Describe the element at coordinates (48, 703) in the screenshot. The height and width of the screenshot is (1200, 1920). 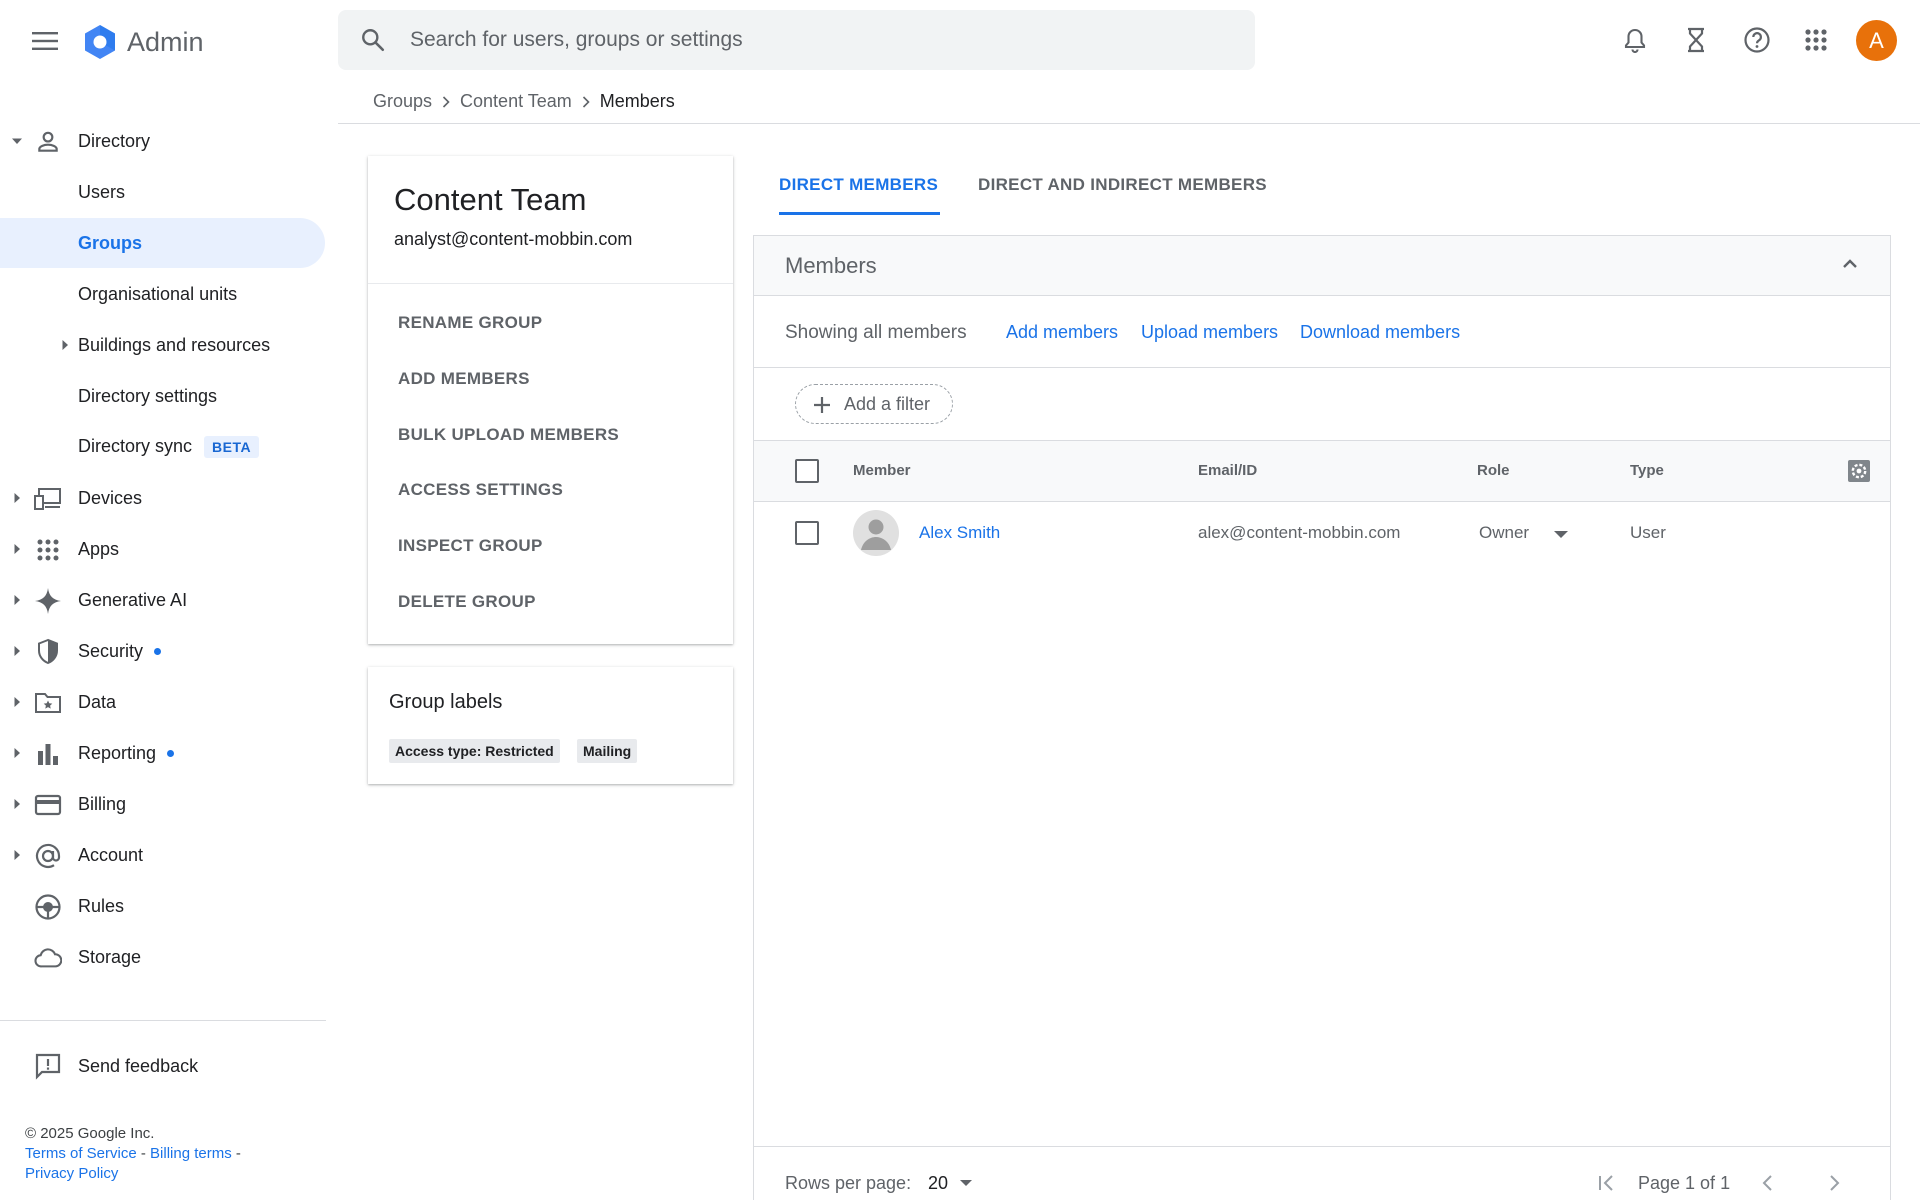
I see `folder-star-icon` at that location.